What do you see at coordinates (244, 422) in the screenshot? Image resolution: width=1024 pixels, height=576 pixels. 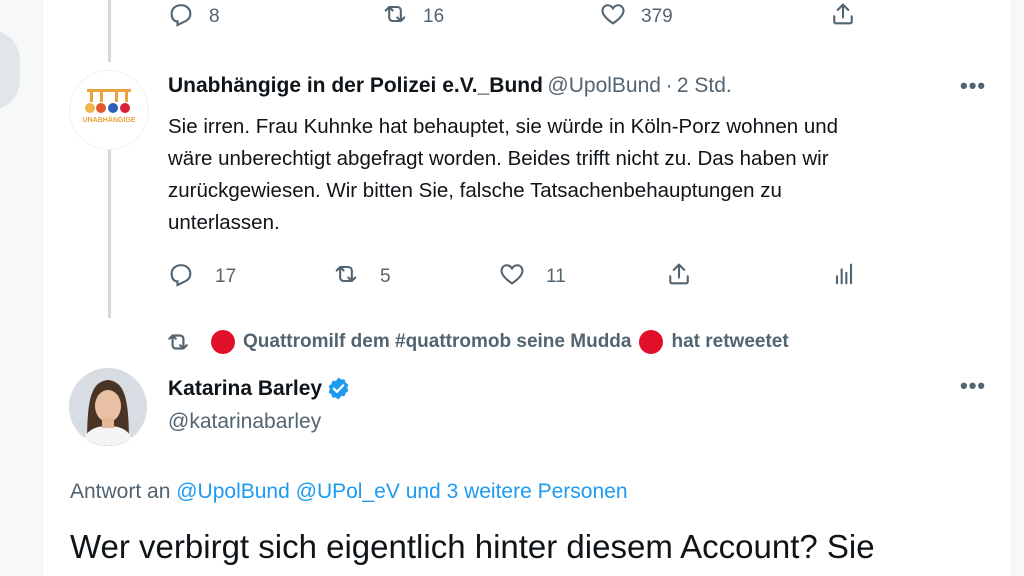 I see `tweet2-handle: @katarinabarley` at bounding box center [244, 422].